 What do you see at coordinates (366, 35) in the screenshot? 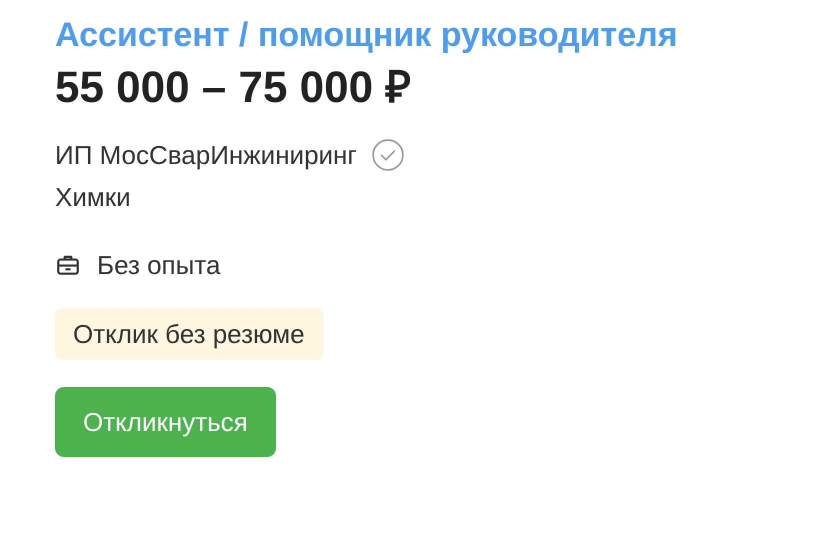
I see `vacancy-title-link: Ассистент / помощник руководителя` at bounding box center [366, 35].